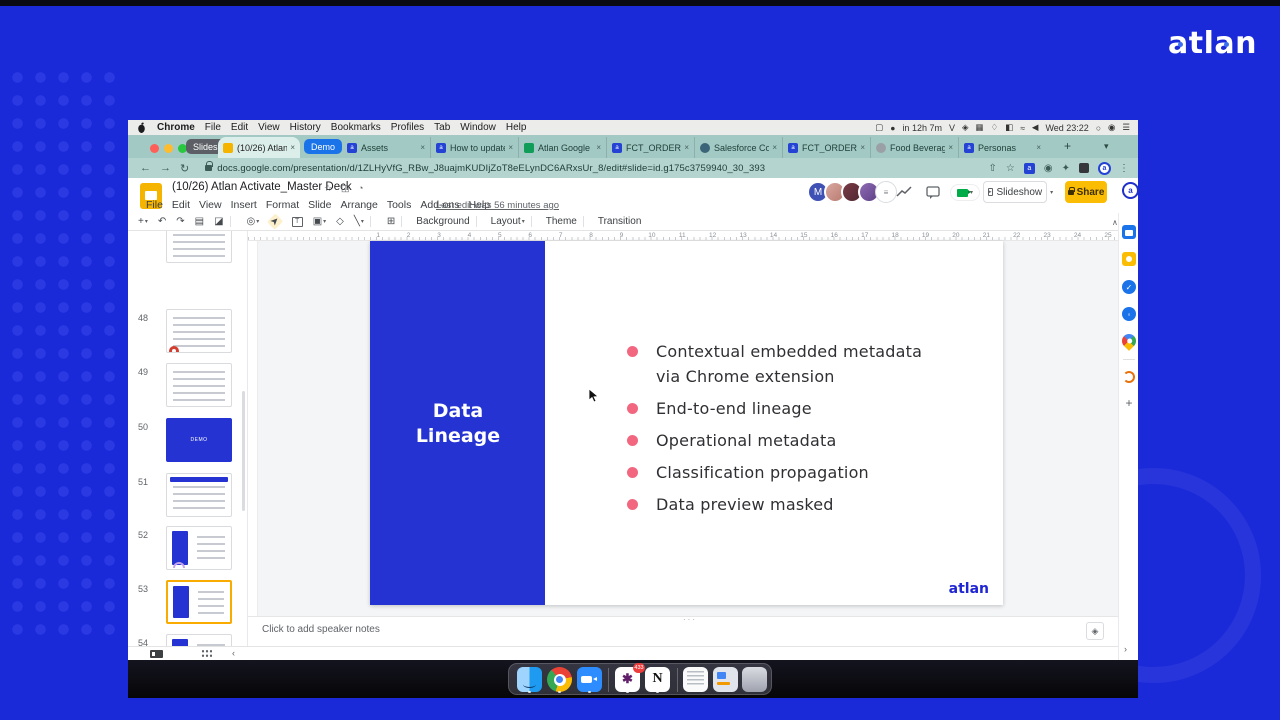  Describe the element at coordinates (1029, 168) in the screenshot. I see `atlan-extension-icon: a` at that location.